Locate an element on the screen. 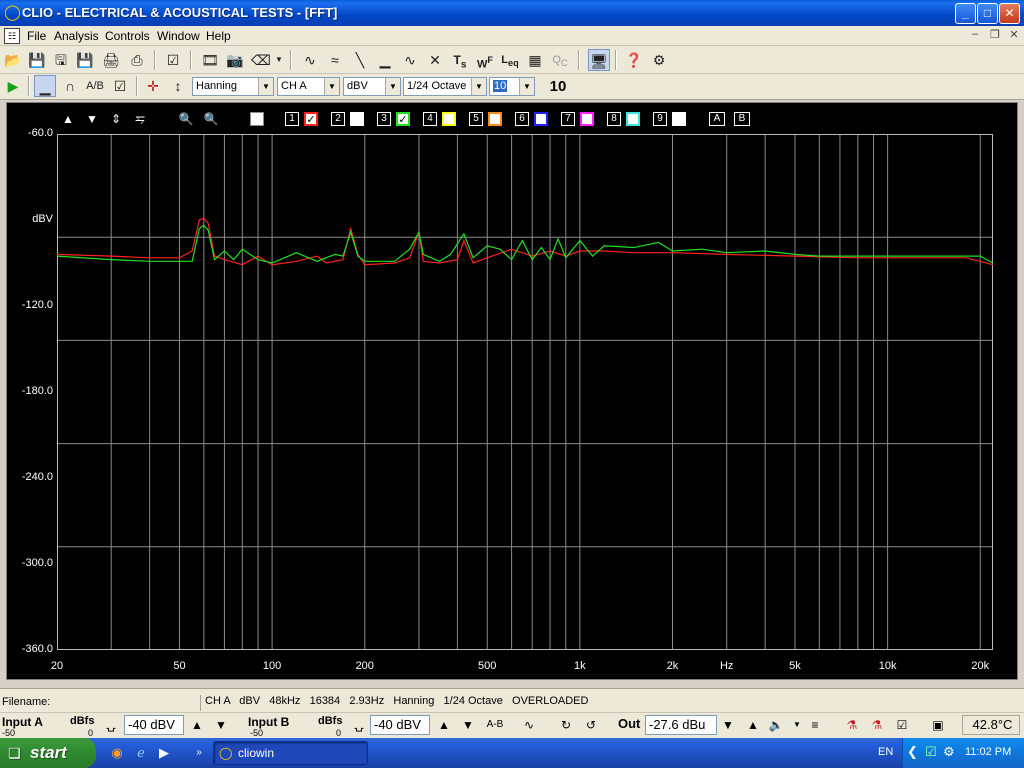  curve-7-number: 7 is located at coordinates (568, 119).